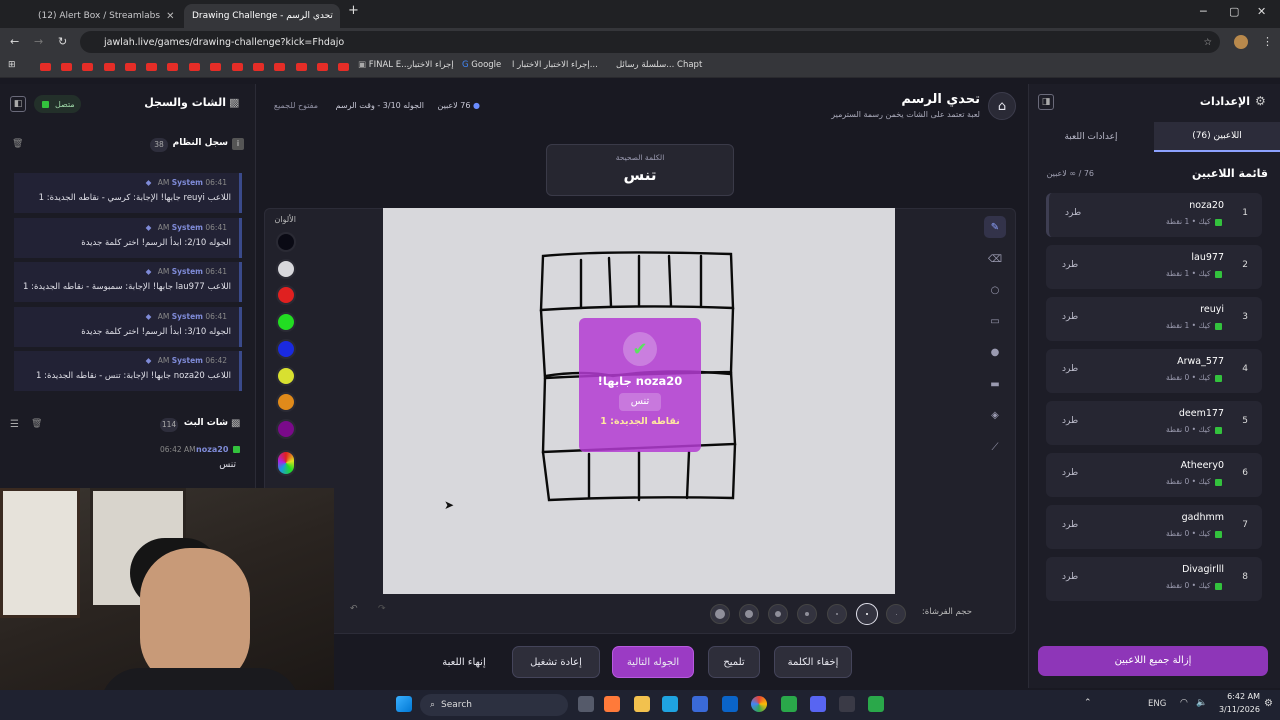 The height and width of the screenshot is (720, 1280). Describe the element at coordinates (659, 65) in the screenshot. I see `bookmark-chat: سلسلة رسائل... Chapt` at that location.